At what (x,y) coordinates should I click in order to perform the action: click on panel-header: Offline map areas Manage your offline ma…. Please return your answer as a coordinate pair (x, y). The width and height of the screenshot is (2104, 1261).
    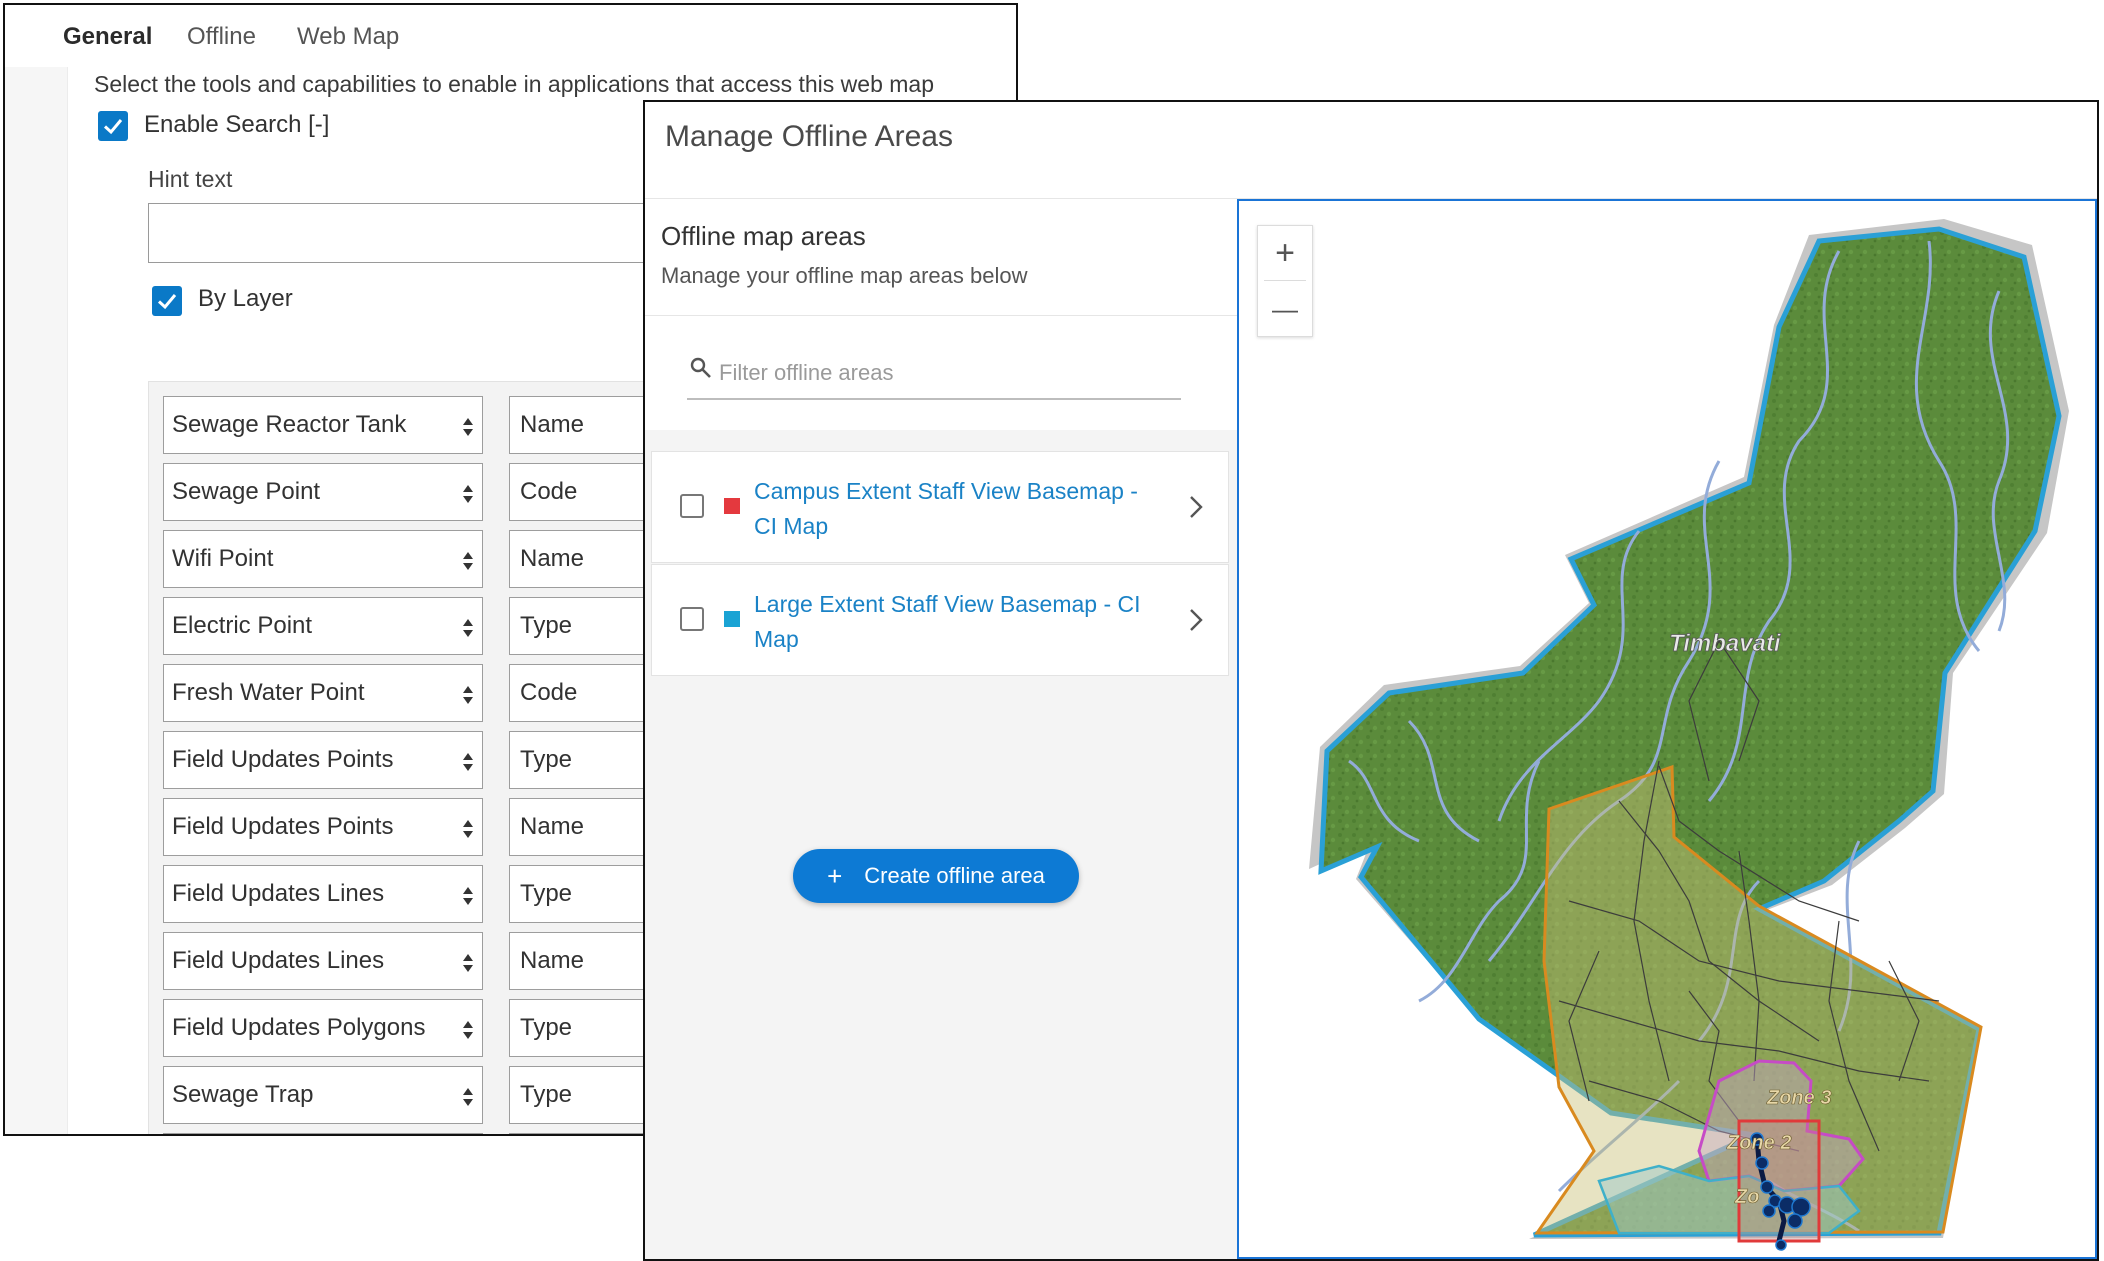
    Looking at the image, I should click on (941, 257).